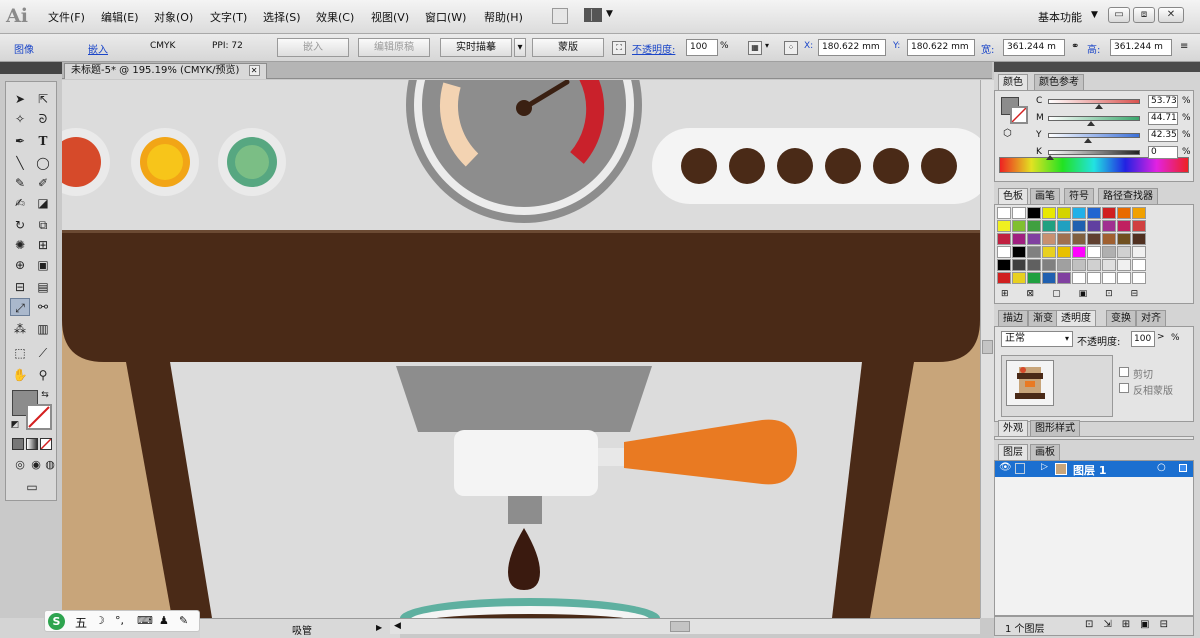 The width and height of the screenshot is (1200, 638). Describe the element at coordinates (43, 183) in the screenshot. I see `pencil-tool-icon: ✐` at that location.